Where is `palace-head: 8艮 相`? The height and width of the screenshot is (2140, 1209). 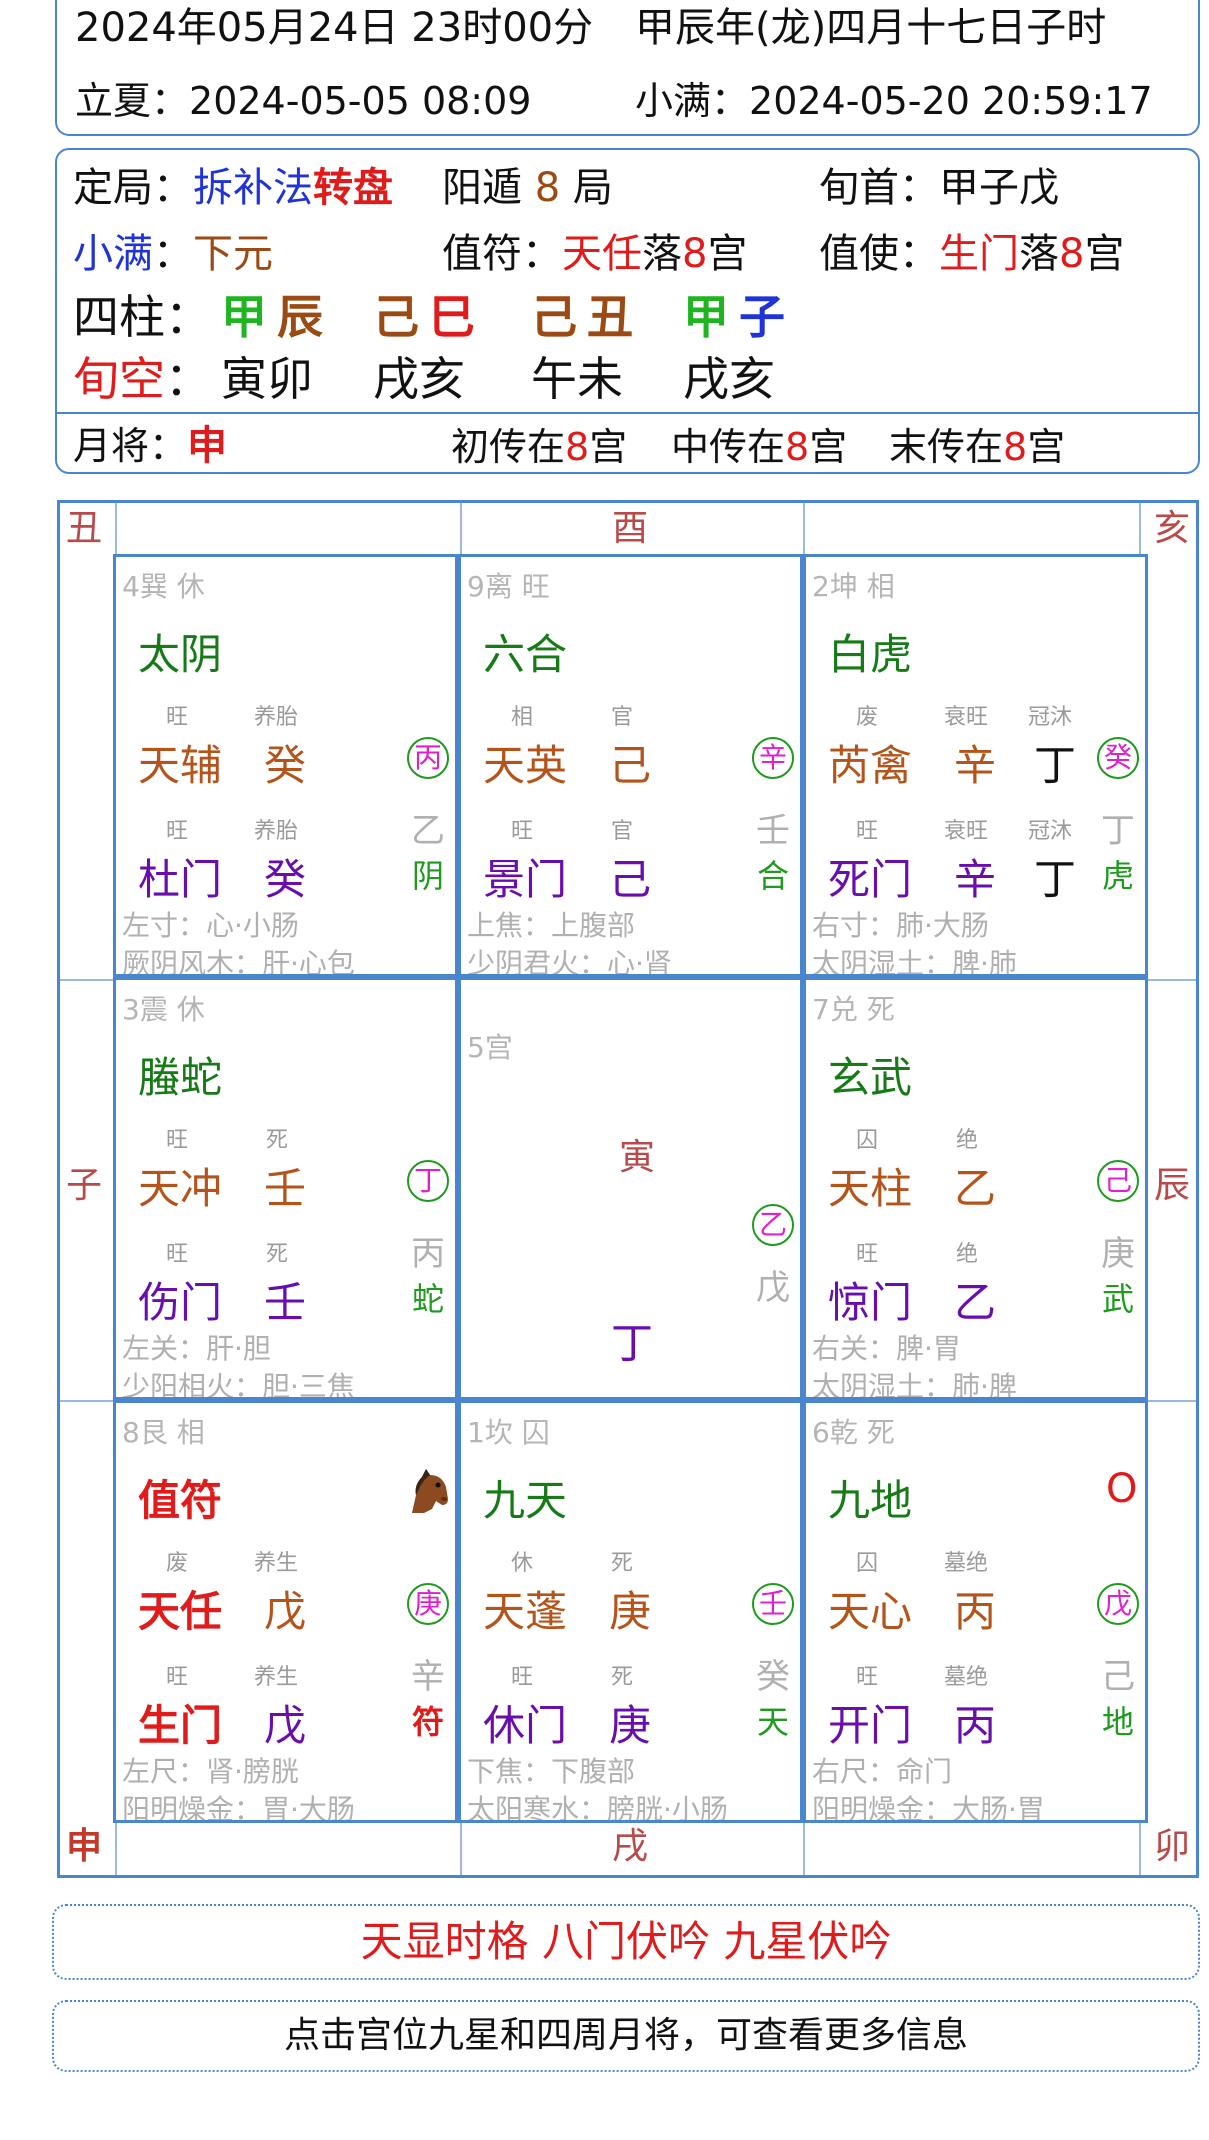
palace-head: 8艮 相 is located at coordinates (163, 1432).